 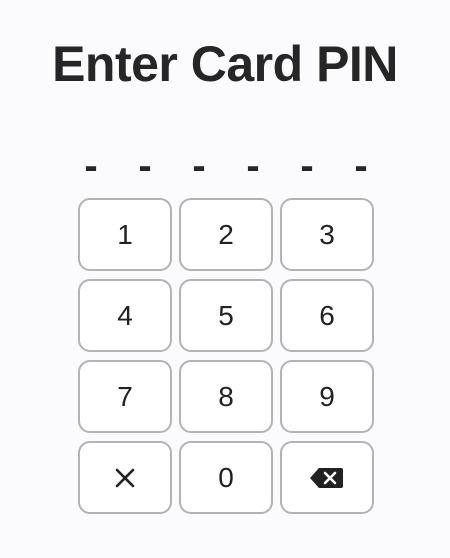 I want to click on clear-button, so click(x=125, y=477).